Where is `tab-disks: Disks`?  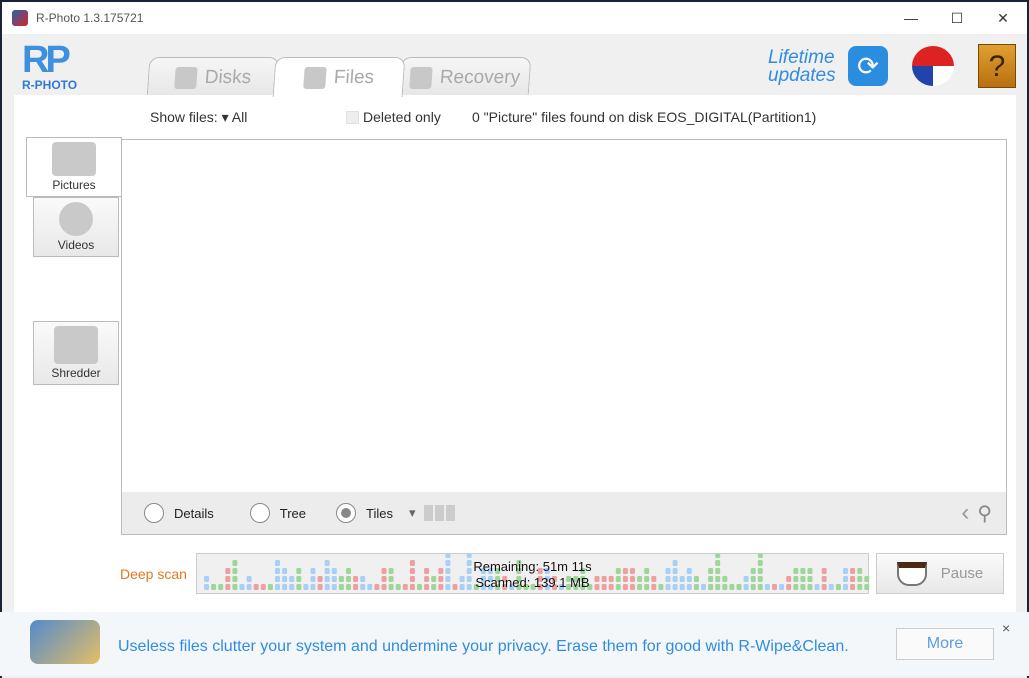 tab-disks: Disks is located at coordinates (213, 77).